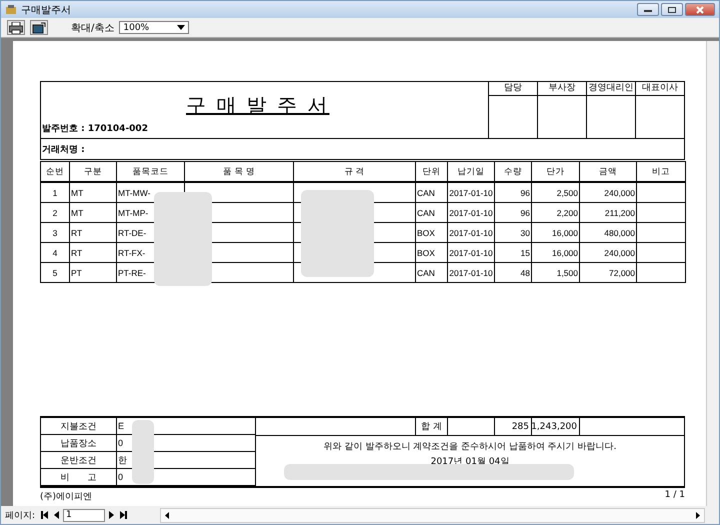 The width and height of the screenshot is (720, 525). Describe the element at coordinates (513, 172) in the screenshot. I see `column-header: 수량` at that location.